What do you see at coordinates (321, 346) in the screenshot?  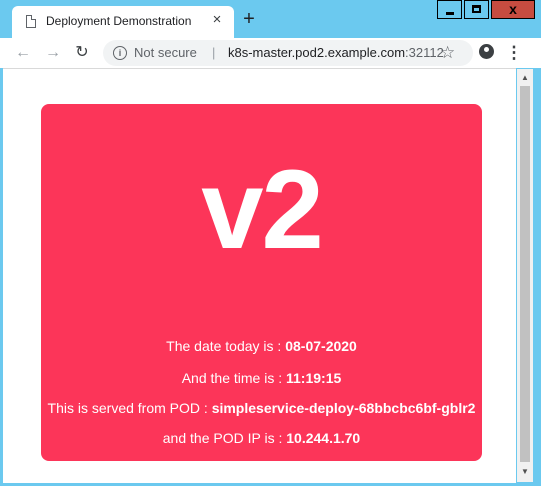 I see `date-value: 08-07-2020` at bounding box center [321, 346].